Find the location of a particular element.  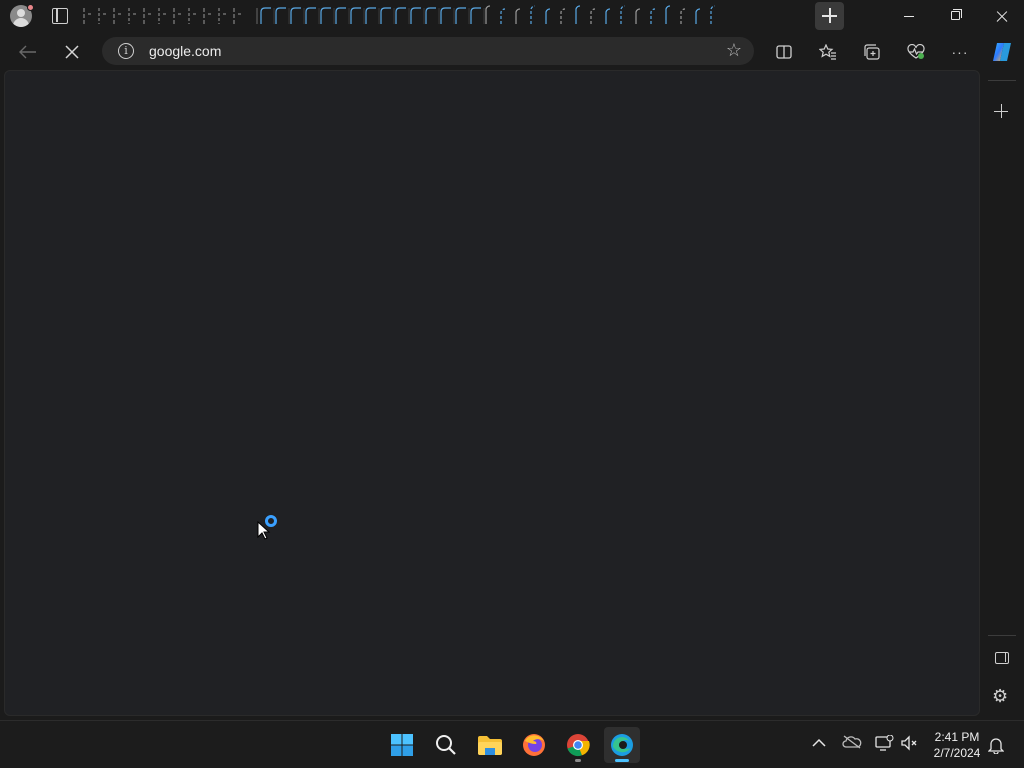

more-options-button: ··· is located at coordinates (960, 52).